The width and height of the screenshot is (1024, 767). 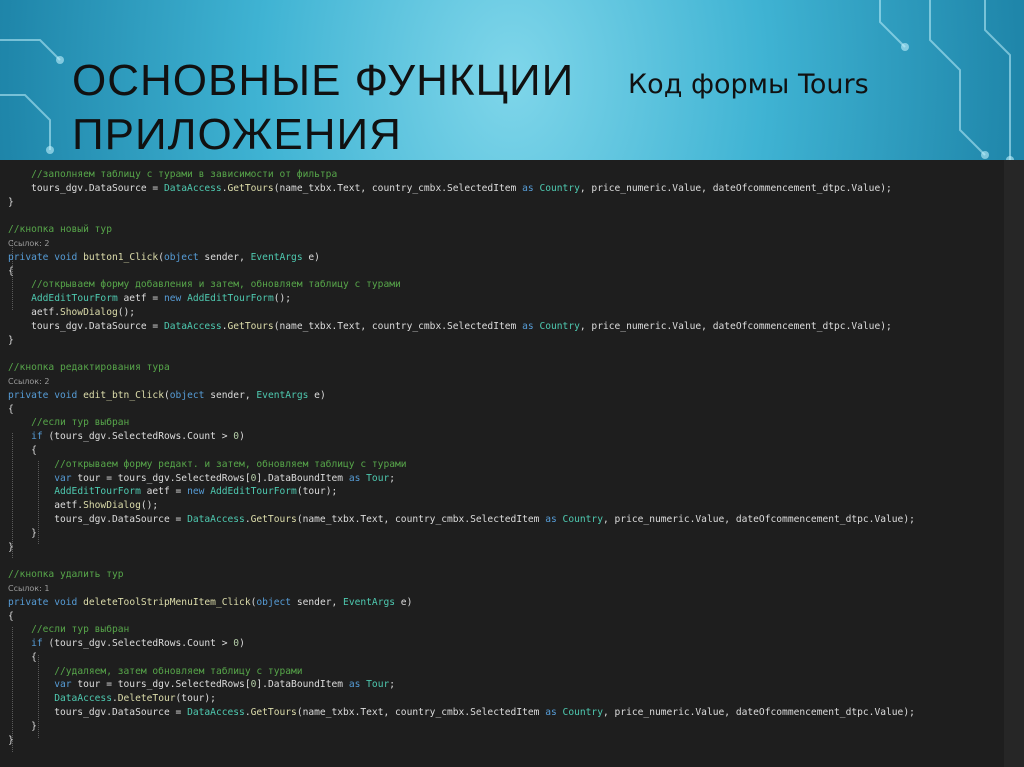 What do you see at coordinates (302, 685) in the screenshot?
I see `code-token: ].DataBoundItem` at bounding box center [302, 685].